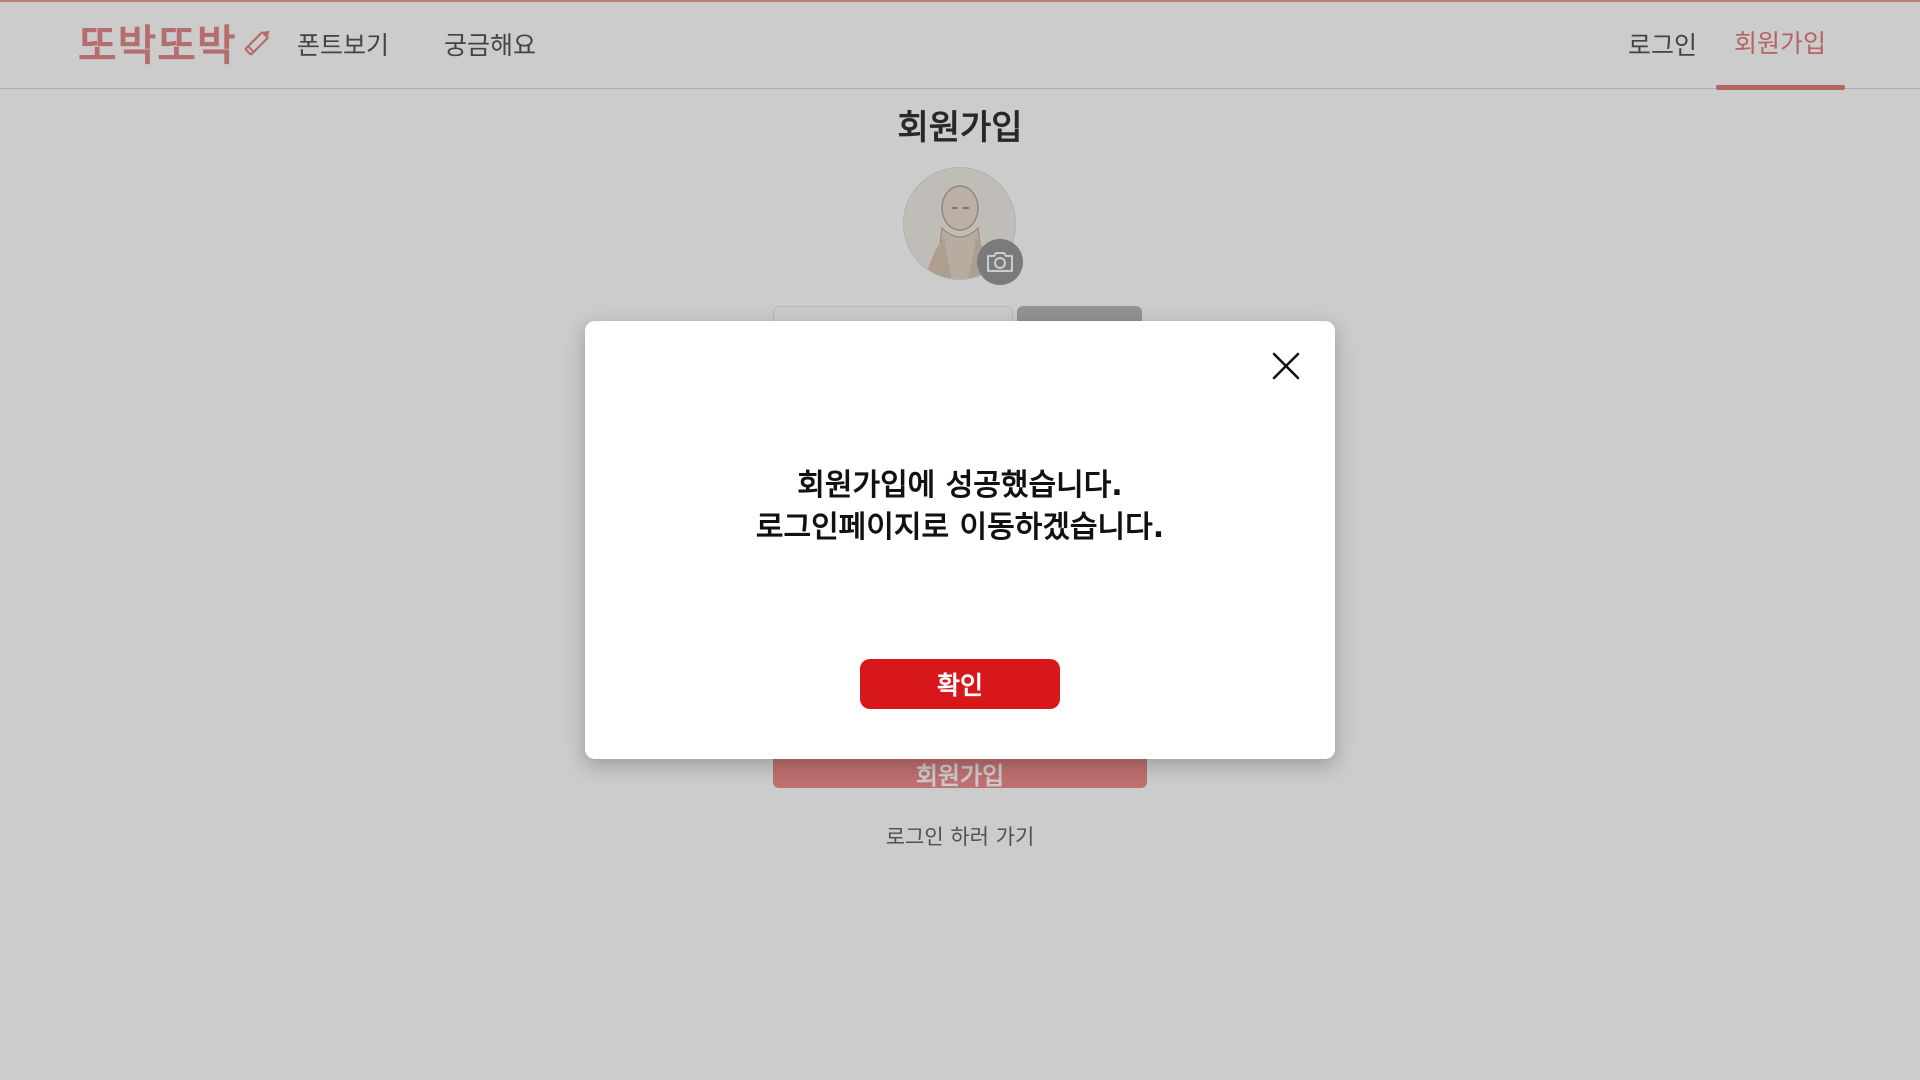 Image resolution: width=1920 pixels, height=1080 pixels. I want to click on modal-message-line1: 회원가입에 성공했습니다., so click(960, 485).